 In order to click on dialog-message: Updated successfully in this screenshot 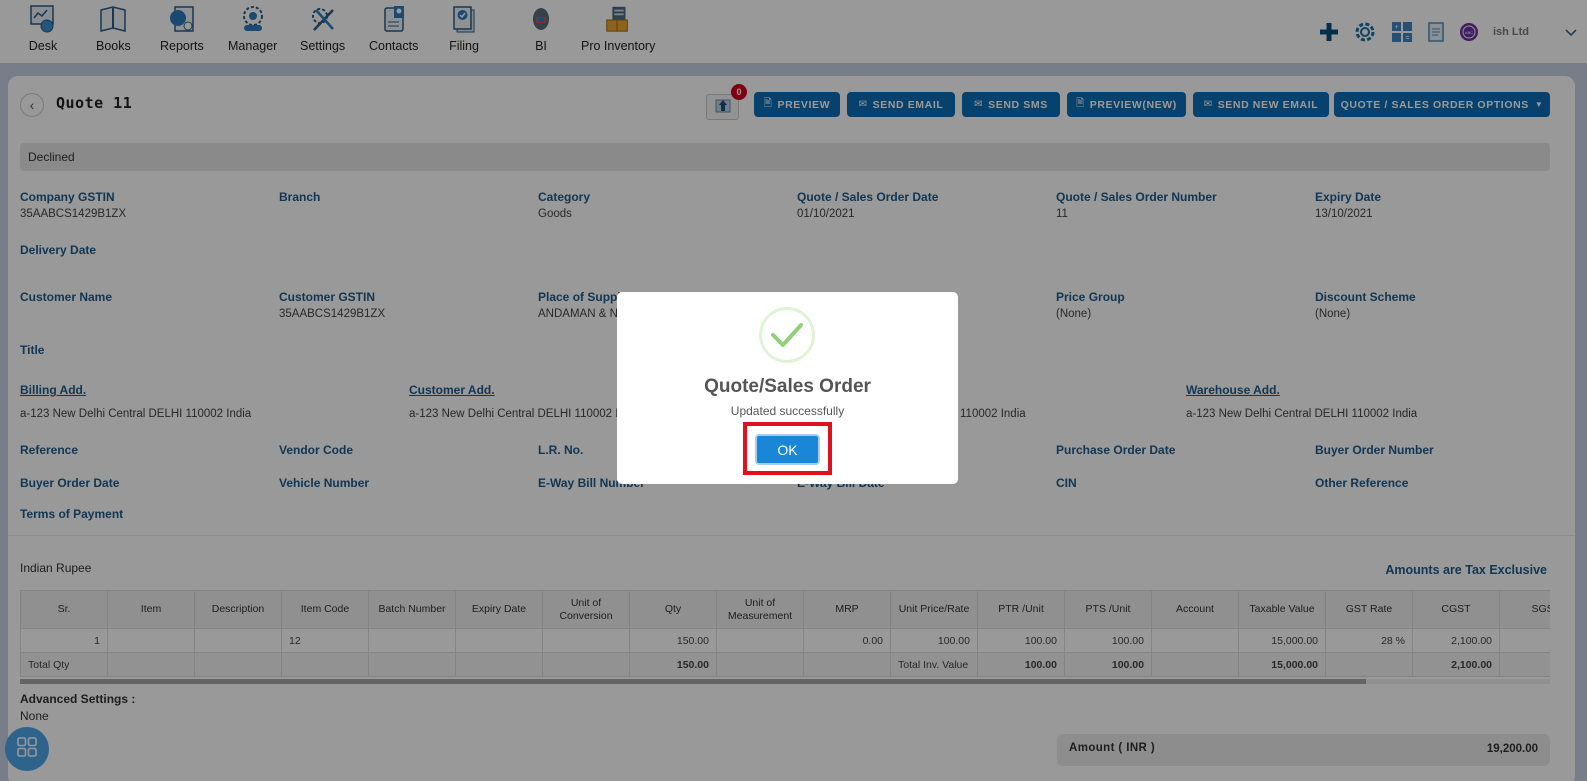, I will do `click(787, 411)`.